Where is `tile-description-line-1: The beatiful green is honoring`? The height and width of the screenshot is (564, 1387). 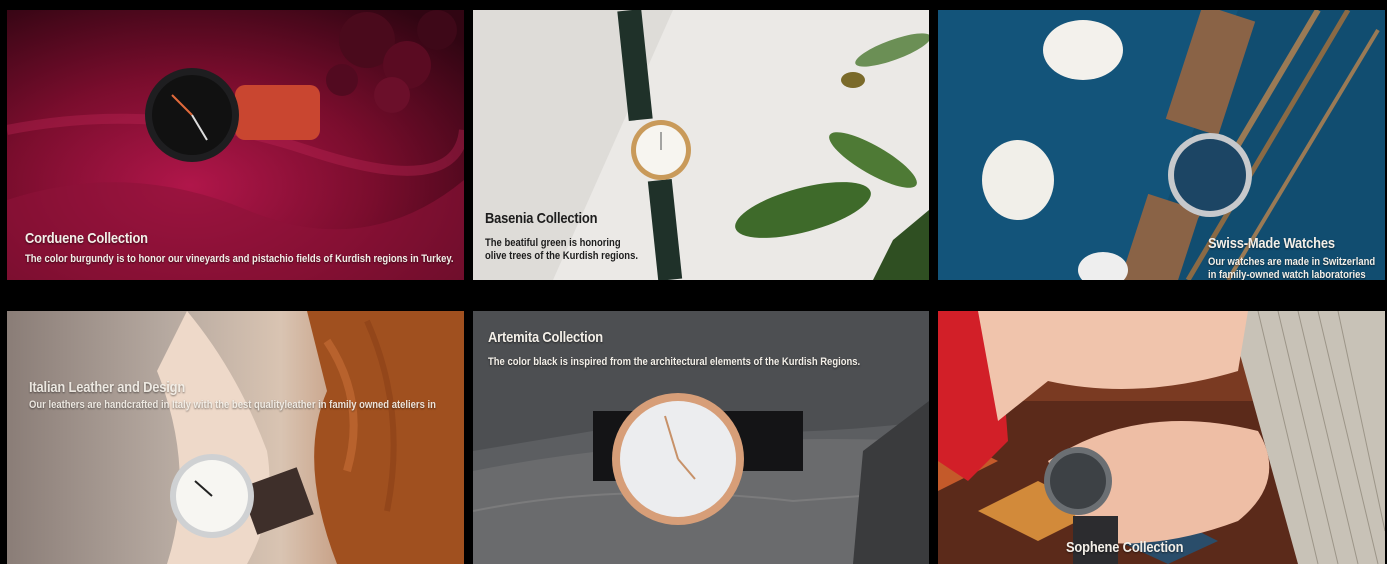
tile-description-line-1: The beatiful green is honoring is located at coordinates (553, 243).